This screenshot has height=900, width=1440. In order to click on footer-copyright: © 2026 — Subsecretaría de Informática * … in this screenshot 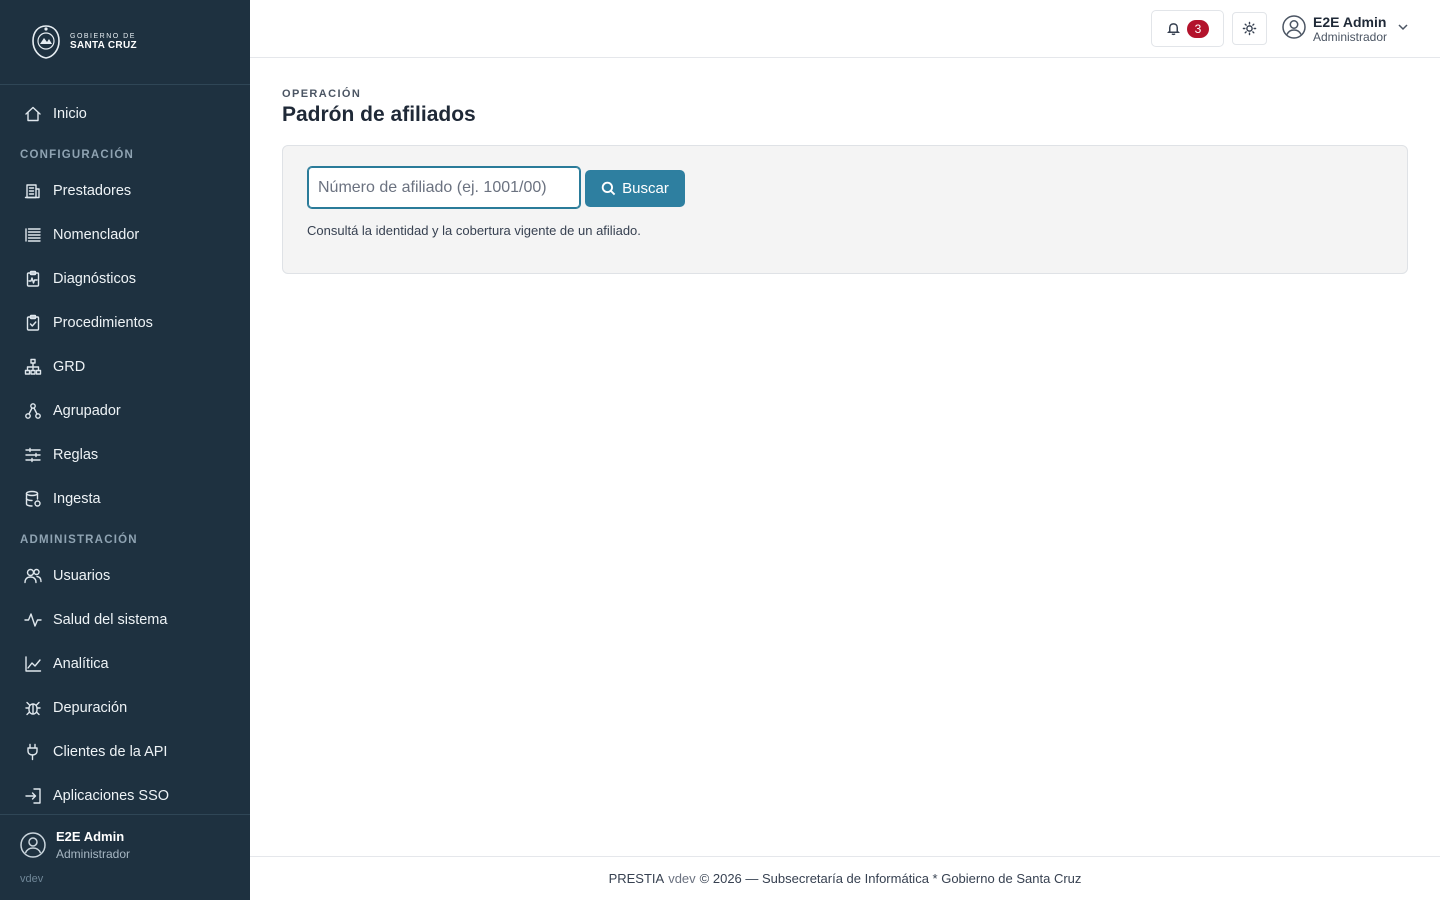, I will do `click(890, 878)`.